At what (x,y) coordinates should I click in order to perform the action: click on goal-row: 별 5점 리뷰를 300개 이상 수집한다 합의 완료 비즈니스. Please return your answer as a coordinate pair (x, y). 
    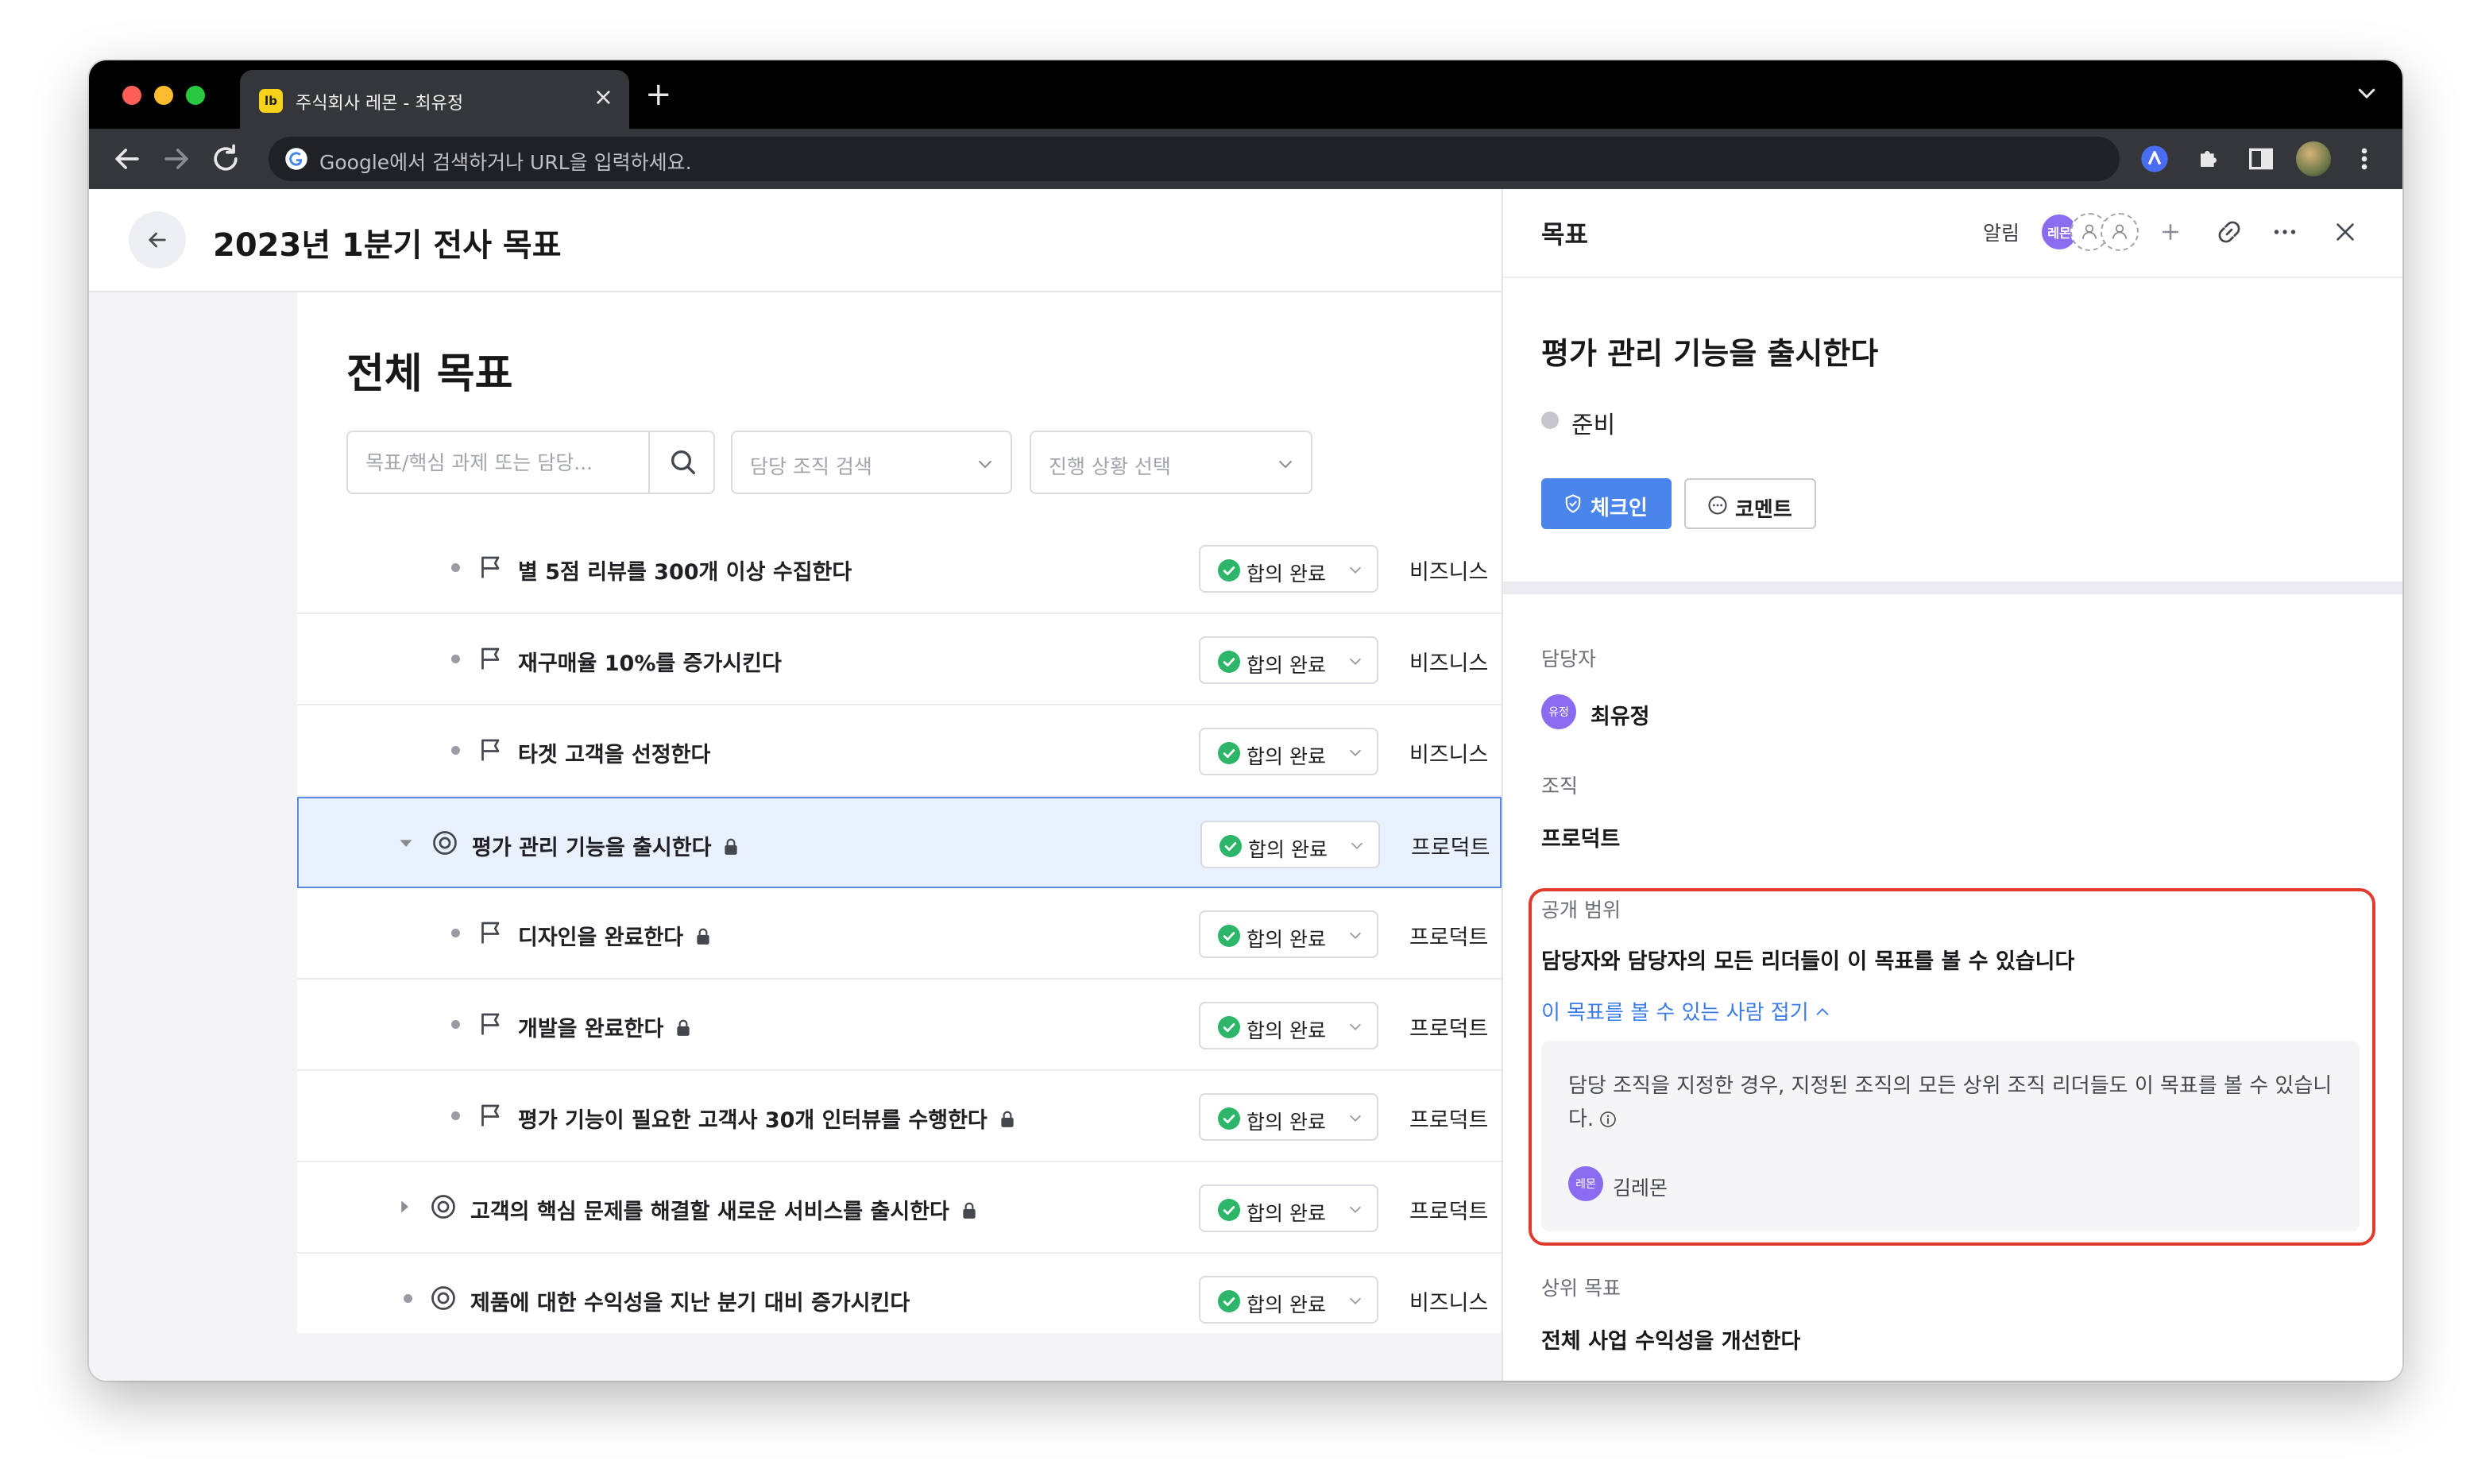
    Looking at the image, I should click on (899, 568).